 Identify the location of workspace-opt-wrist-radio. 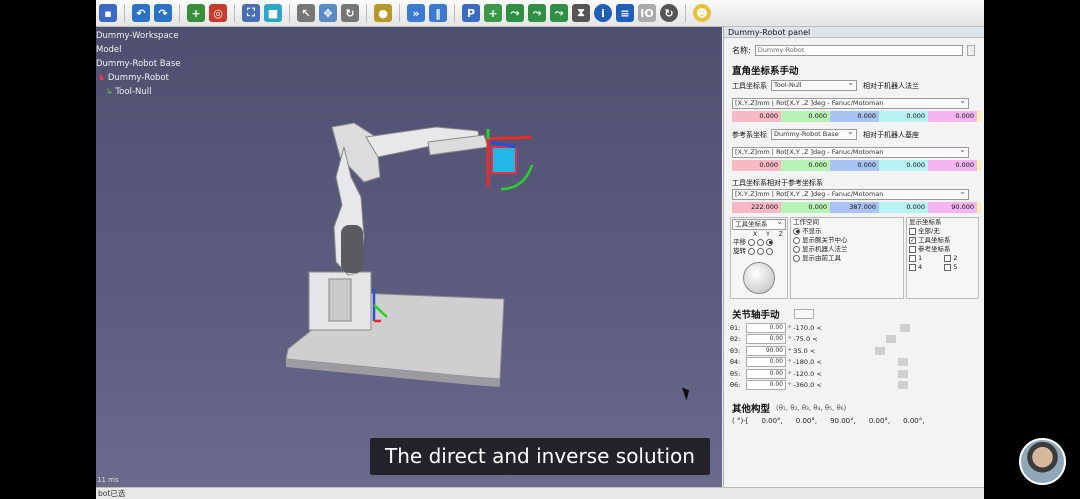
(796, 240).